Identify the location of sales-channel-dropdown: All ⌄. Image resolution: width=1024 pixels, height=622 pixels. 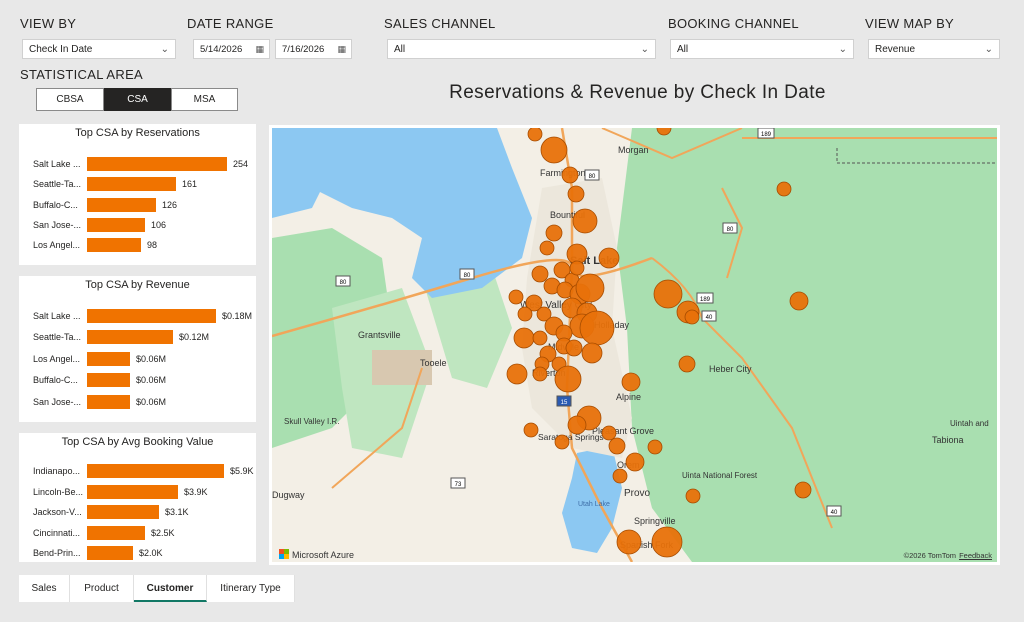
(521, 49).